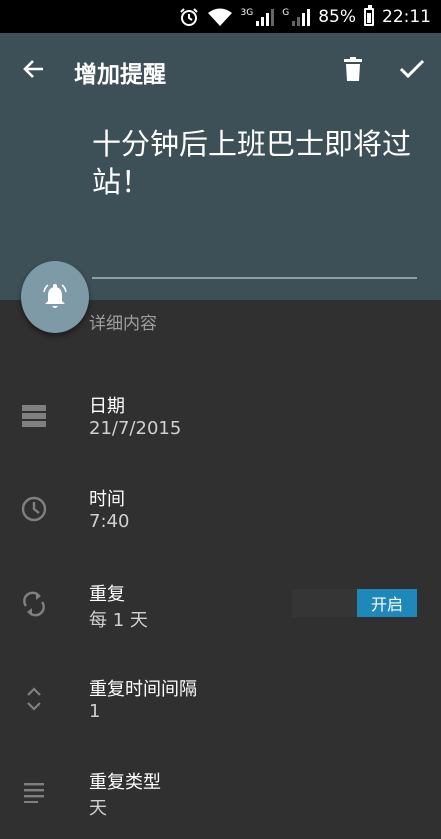 The image size is (441, 839). Describe the element at coordinates (257, 163) in the screenshot. I see `reminder-title-input: 十分钟后上班巴士即将过站！` at that location.